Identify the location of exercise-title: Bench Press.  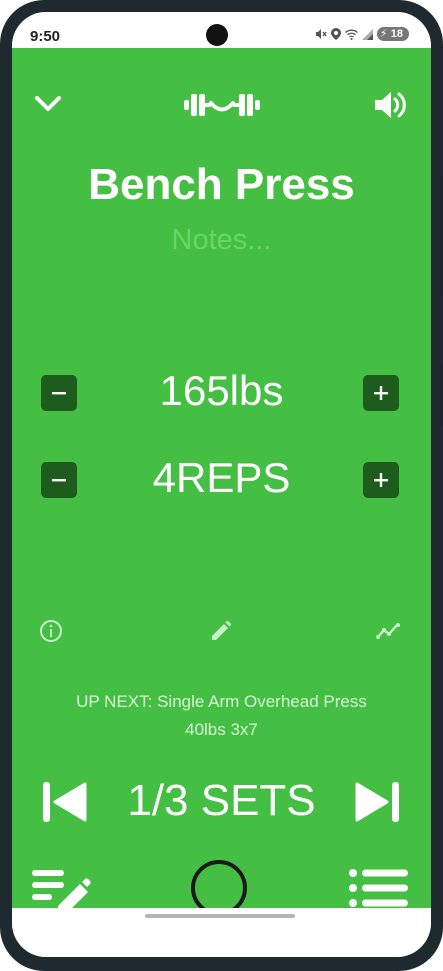
(221, 185).